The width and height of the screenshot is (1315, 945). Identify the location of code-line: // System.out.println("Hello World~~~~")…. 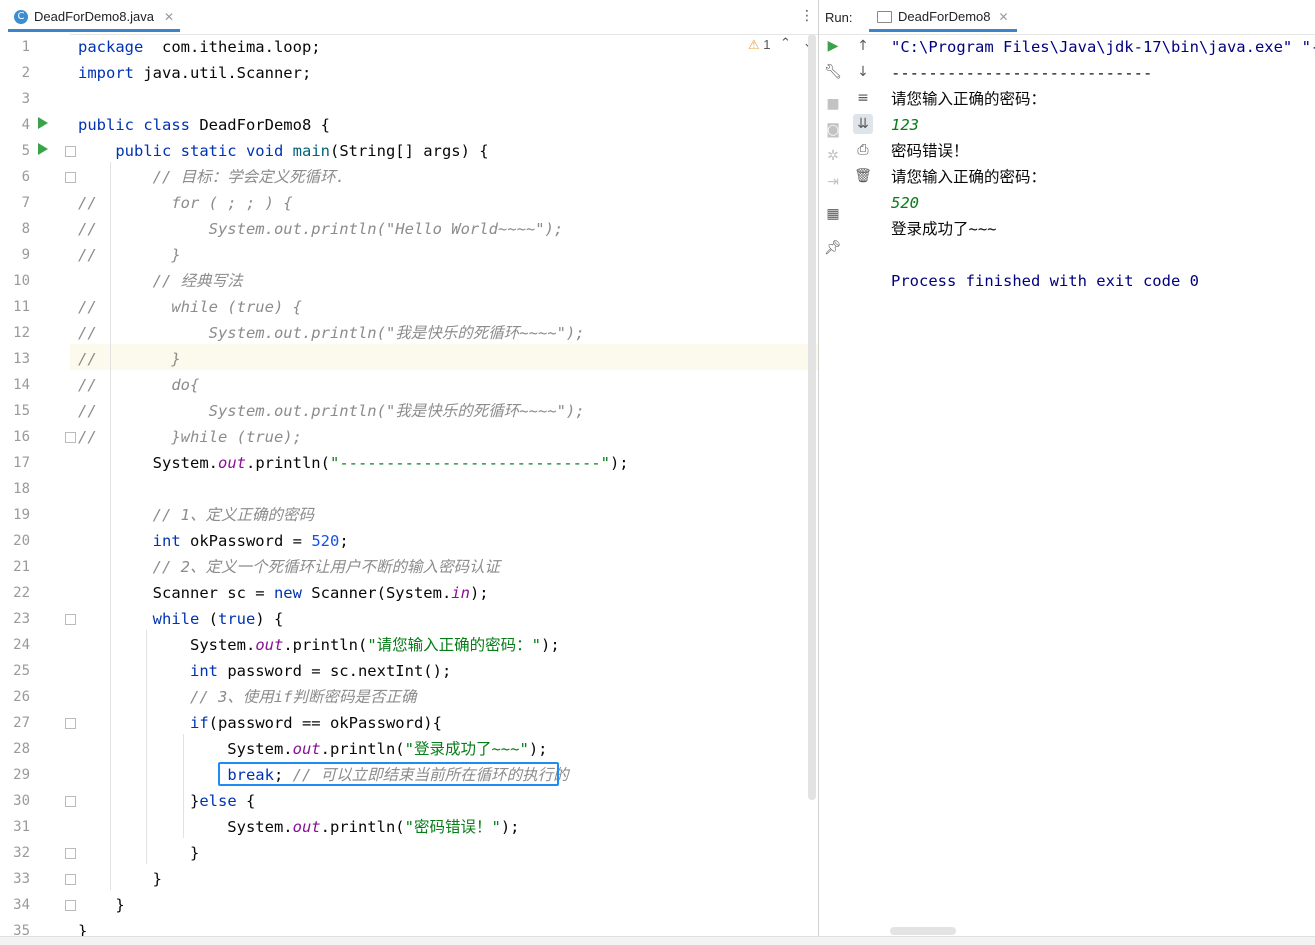
(320, 229).